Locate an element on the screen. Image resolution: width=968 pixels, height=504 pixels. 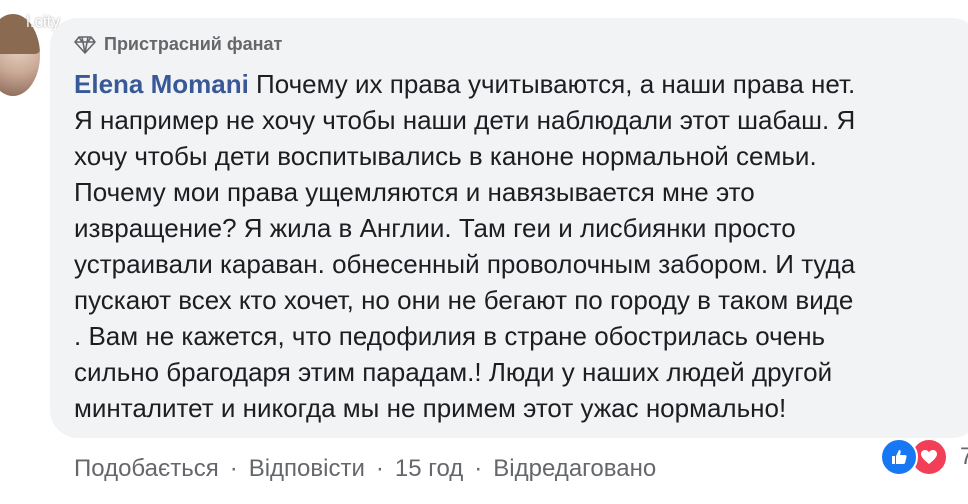
like-icon is located at coordinates (899, 457).